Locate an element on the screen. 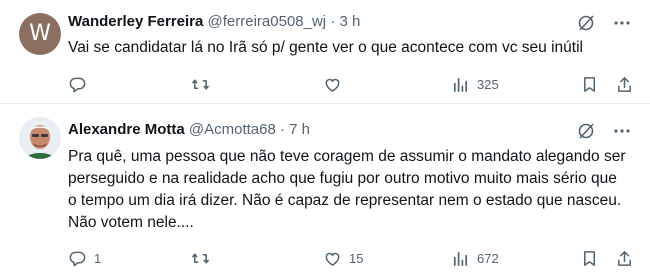  timestamp: 3 h is located at coordinates (349, 21).